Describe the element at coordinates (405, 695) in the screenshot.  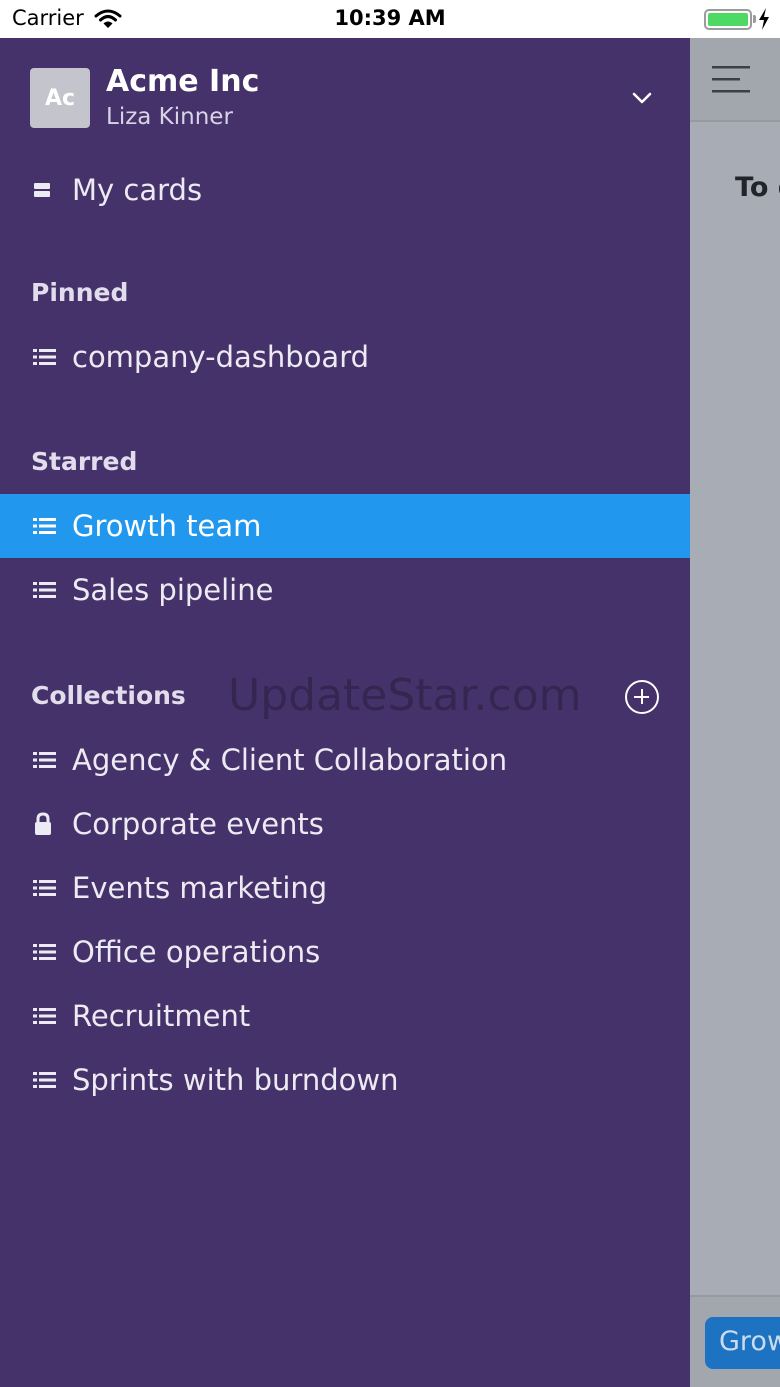
I see `watermark: UpdateStar.com` at that location.